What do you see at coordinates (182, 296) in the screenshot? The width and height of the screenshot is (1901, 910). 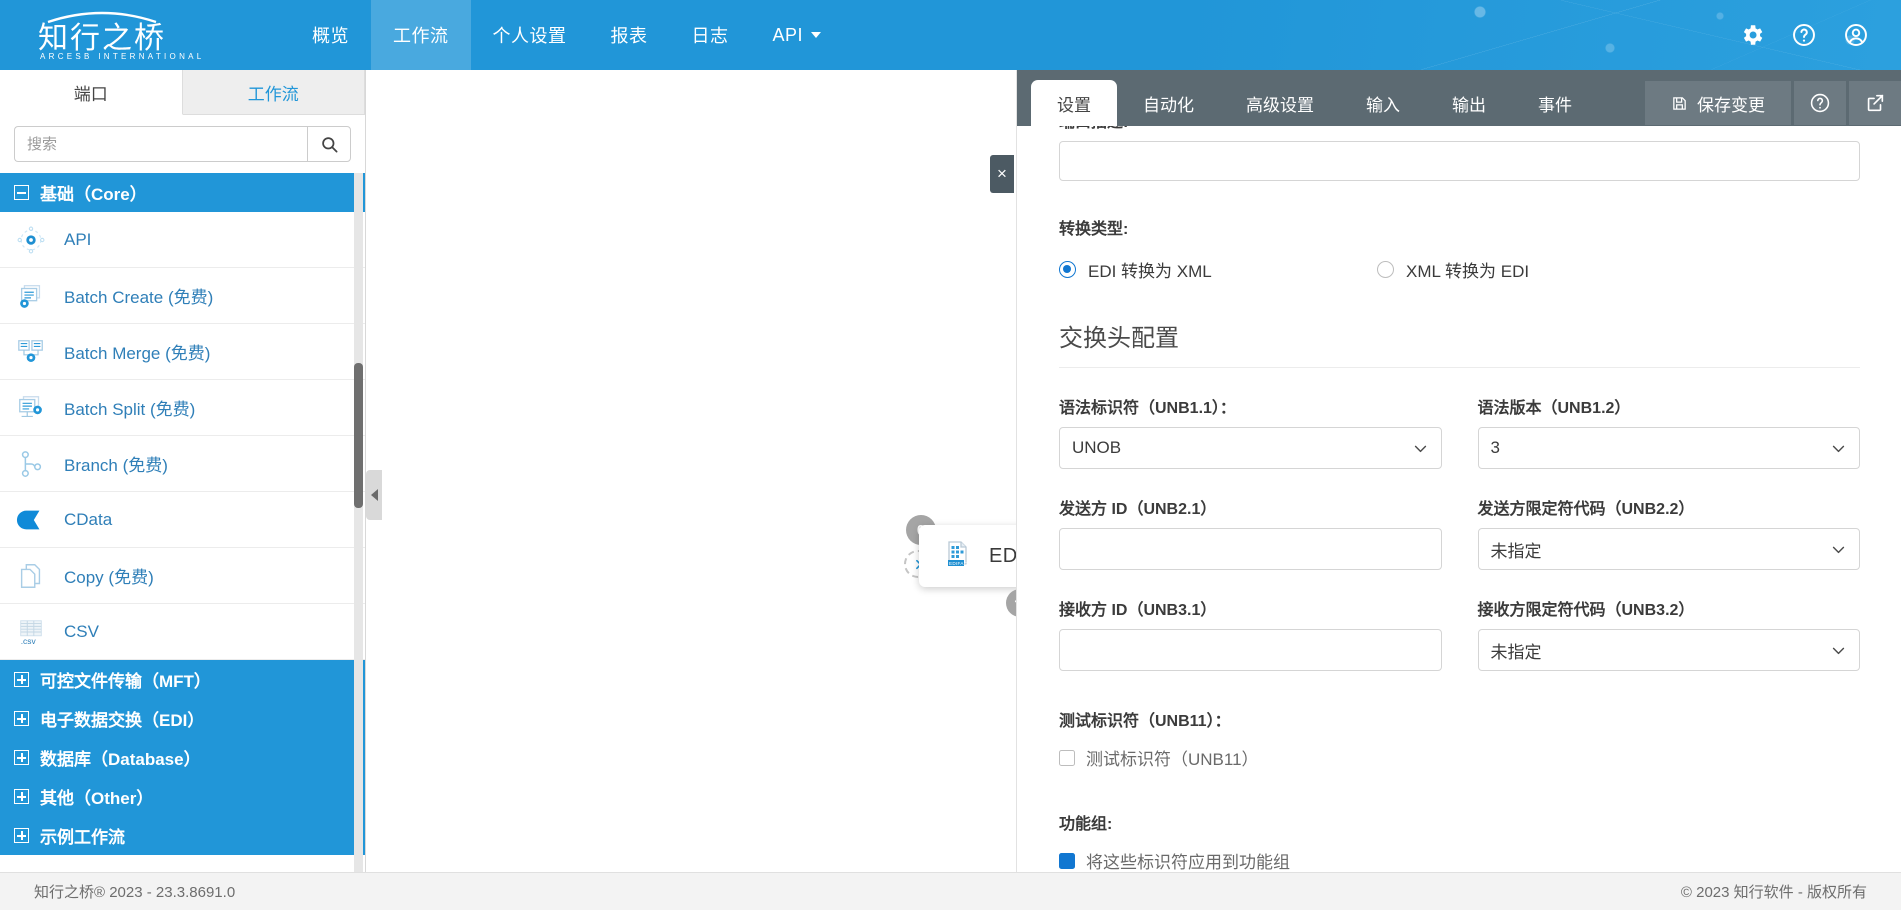 I see `connector-item-batch-create: Batch Create (免费)` at bounding box center [182, 296].